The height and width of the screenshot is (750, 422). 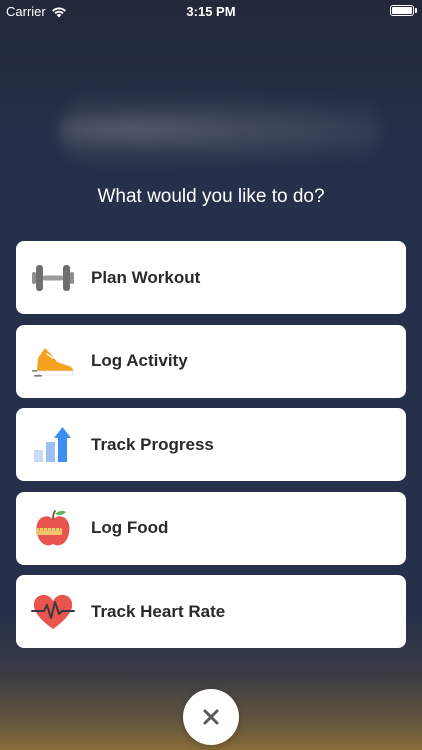 What do you see at coordinates (211, 361) in the screenshot?
I see `menu-item-log-activity: Log Activity` at bounding box center [211, 361].